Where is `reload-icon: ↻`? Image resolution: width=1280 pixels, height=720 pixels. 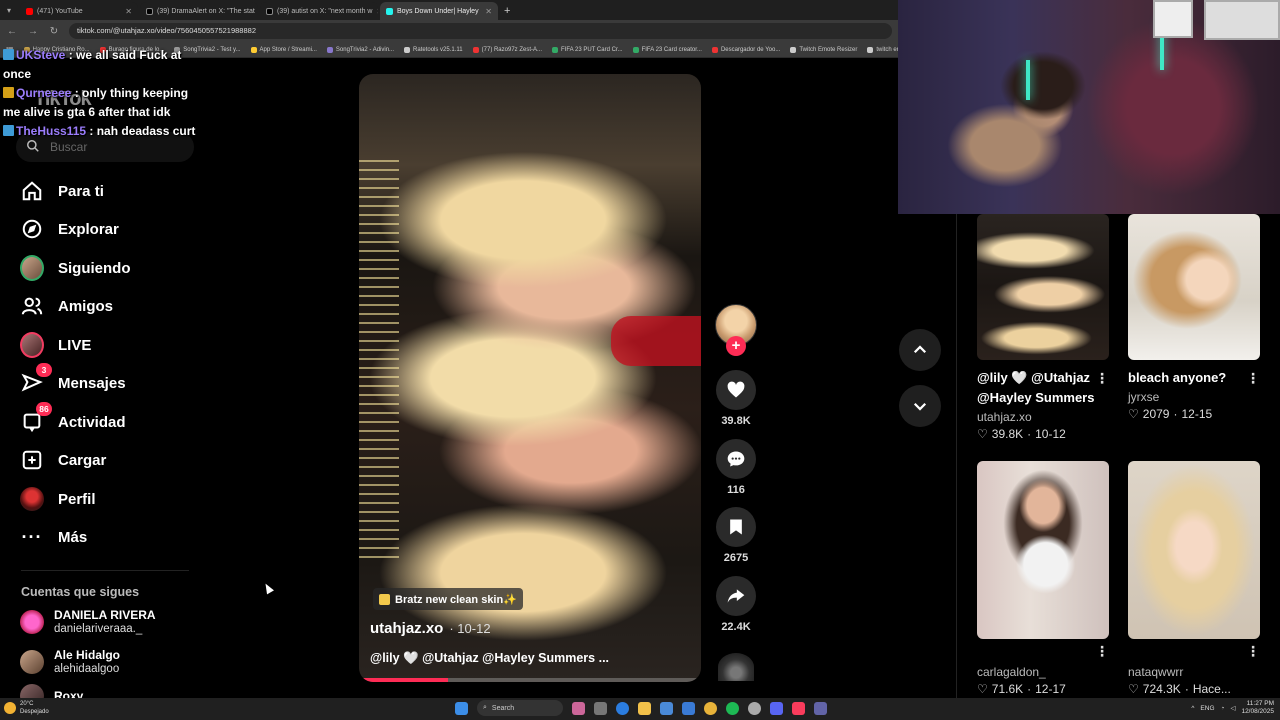 reload-icon: ↻ is located at coordinates (54, 31).